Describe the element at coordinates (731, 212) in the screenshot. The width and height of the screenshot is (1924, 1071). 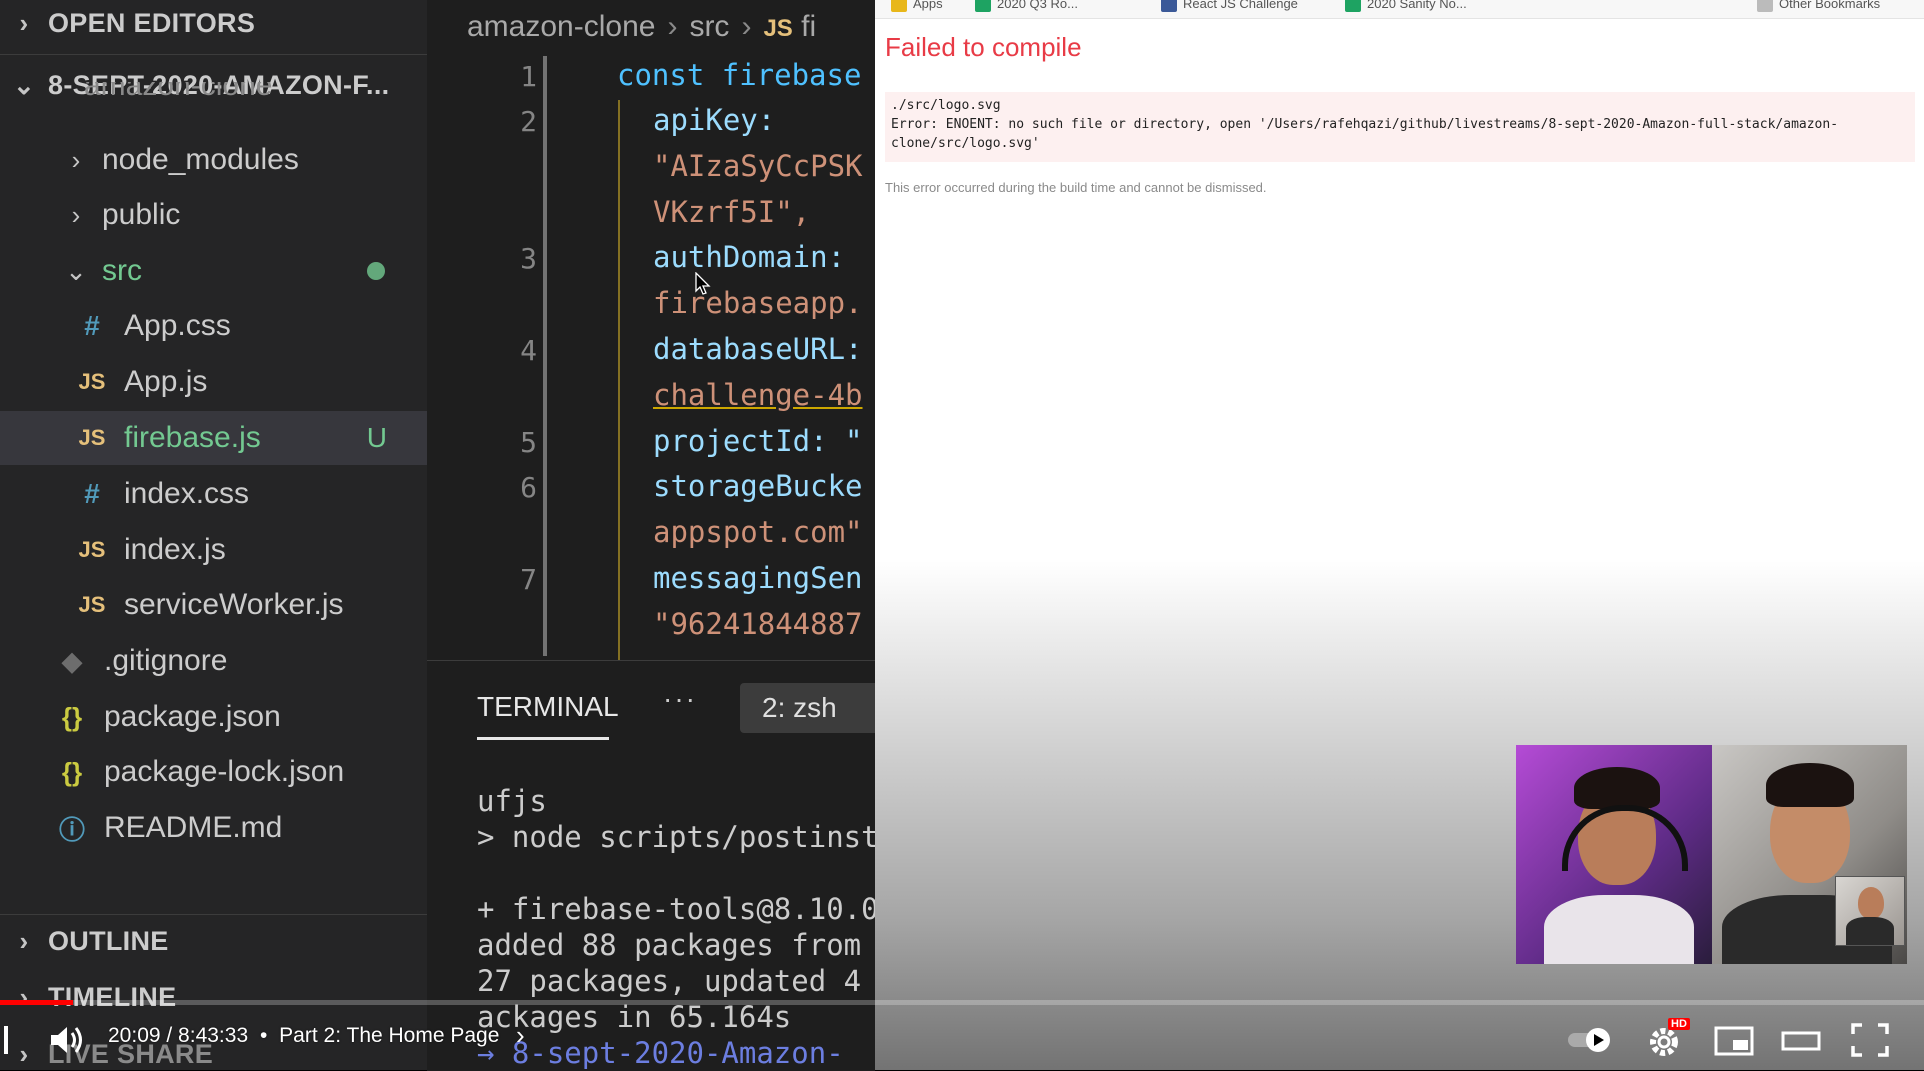
I see `code-line: VKzrf5I",` at that location.